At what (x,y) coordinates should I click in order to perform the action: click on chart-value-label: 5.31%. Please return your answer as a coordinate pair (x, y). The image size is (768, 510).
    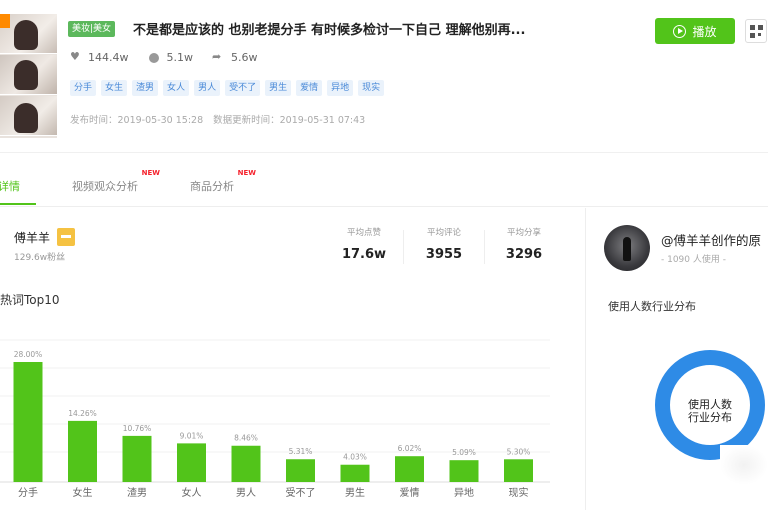
    Looking at the image, I should click on (301, 451).